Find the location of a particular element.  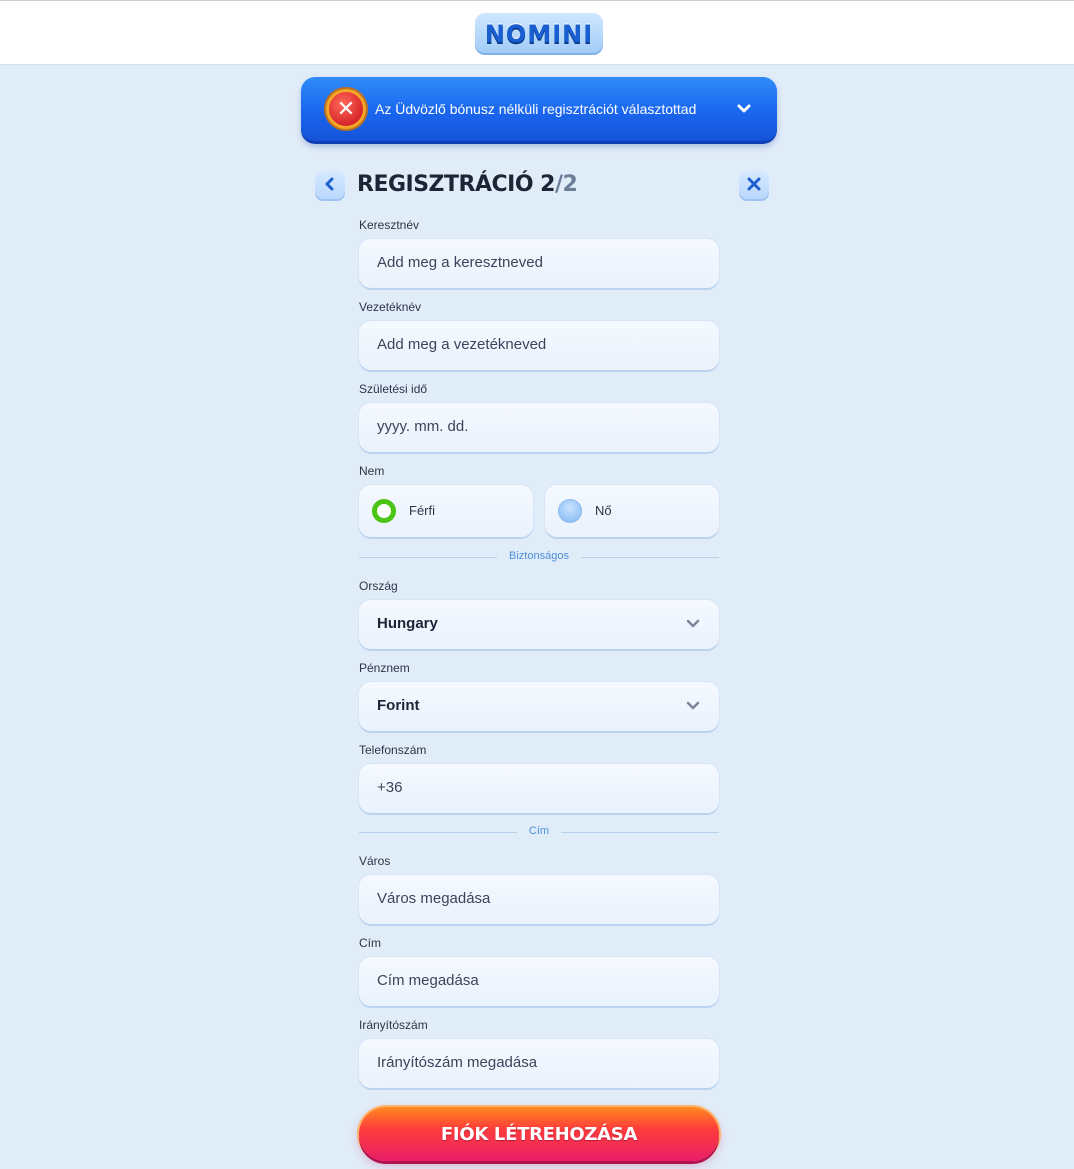

divider-label: Cím is located at coordinates (539, 831).